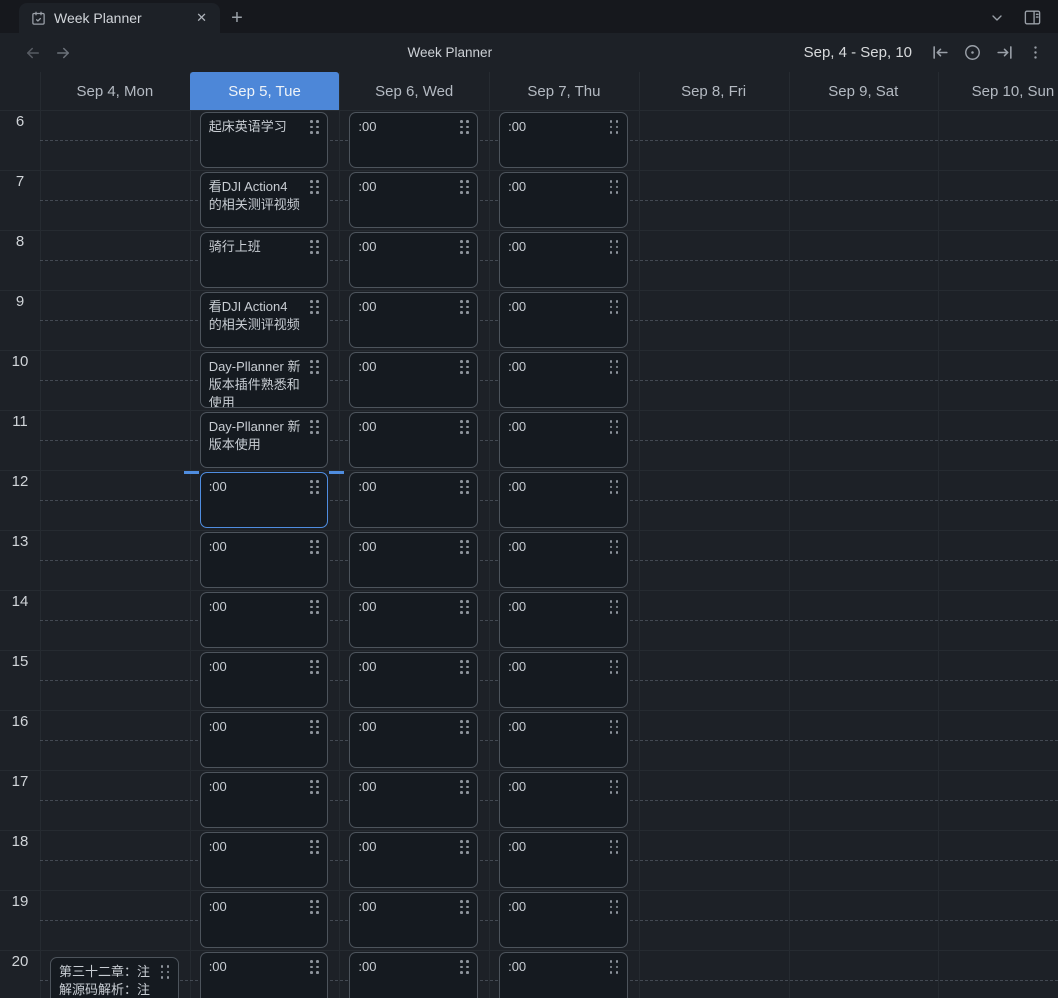 The height and width of the screenshot is (998, 1058). What do you see at coordinates (863, 91) in the screenshot?
I see `day-header-sep-9-sat: Sep 9, Sat` at bounding box center [863, 91].